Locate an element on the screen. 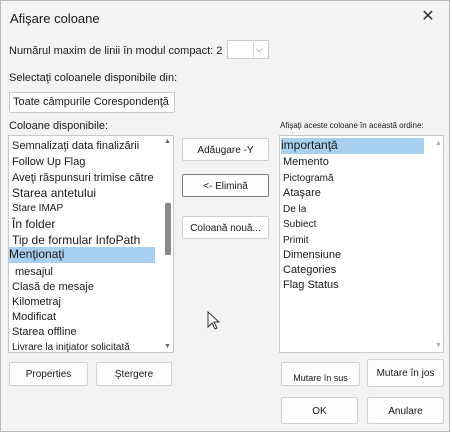 The image size is (452, 434). list-item: Modificat is located at coordinates (34, 317).